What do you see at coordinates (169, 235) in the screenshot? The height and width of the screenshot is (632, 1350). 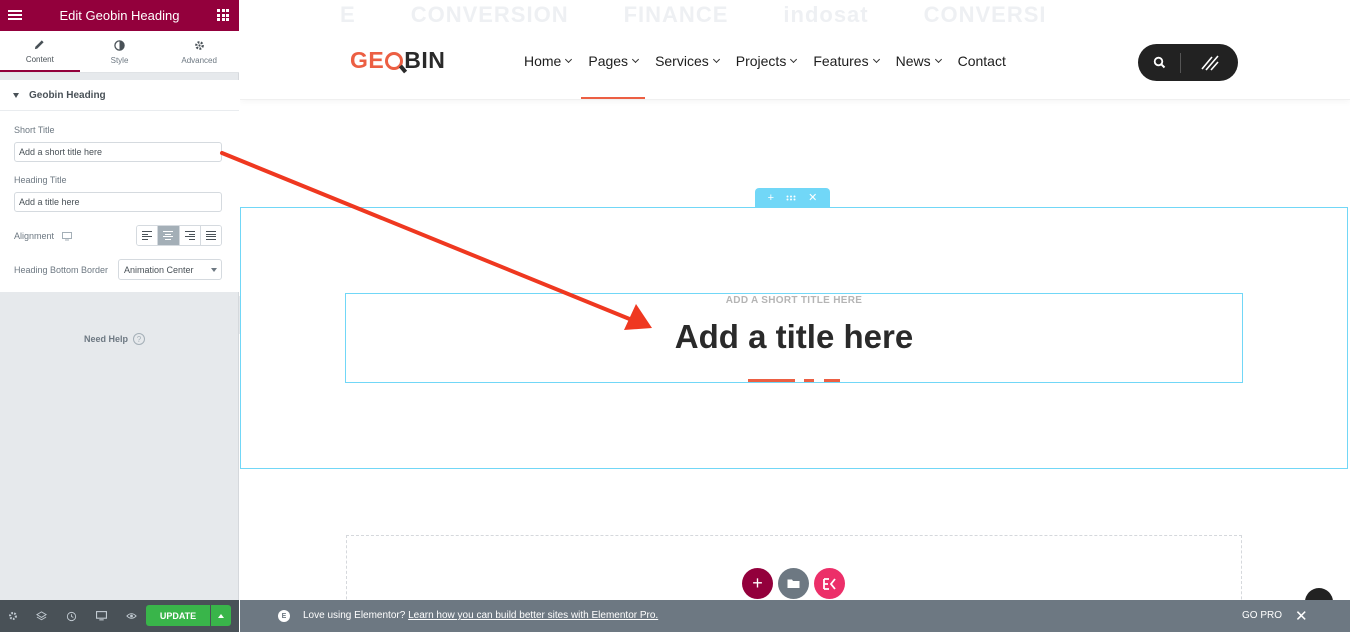 I see `align-center-button` at bounding box center [169, 235].